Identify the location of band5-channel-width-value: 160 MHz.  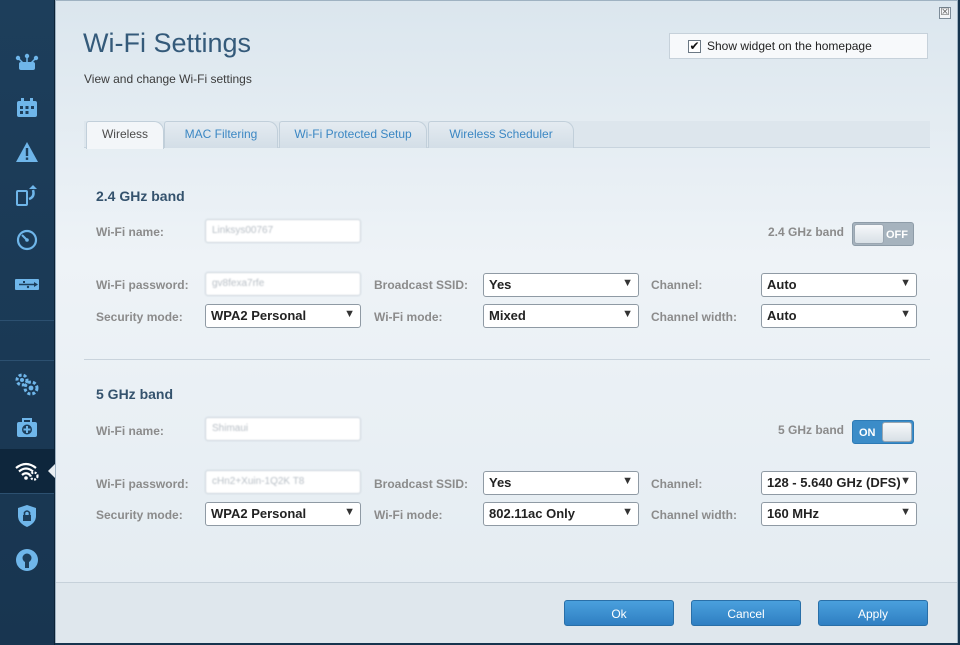
(793, 513).